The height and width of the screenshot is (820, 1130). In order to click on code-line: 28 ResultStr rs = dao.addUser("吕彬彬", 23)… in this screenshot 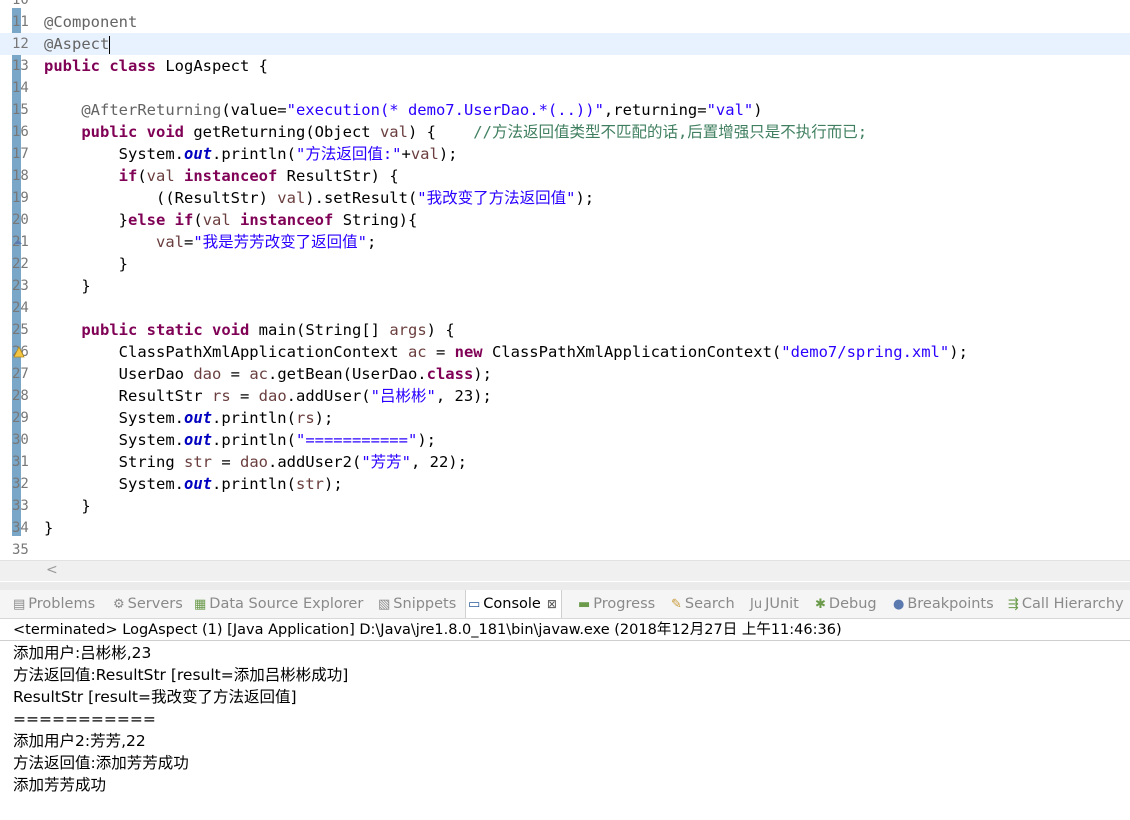, I will do `click(565, 396)`.